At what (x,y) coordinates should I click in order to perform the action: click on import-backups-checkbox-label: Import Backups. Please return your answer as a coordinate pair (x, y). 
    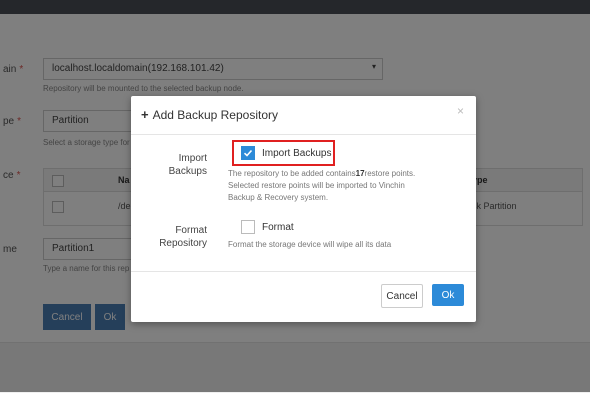
    Looking at the image, I should click on (296, 153).